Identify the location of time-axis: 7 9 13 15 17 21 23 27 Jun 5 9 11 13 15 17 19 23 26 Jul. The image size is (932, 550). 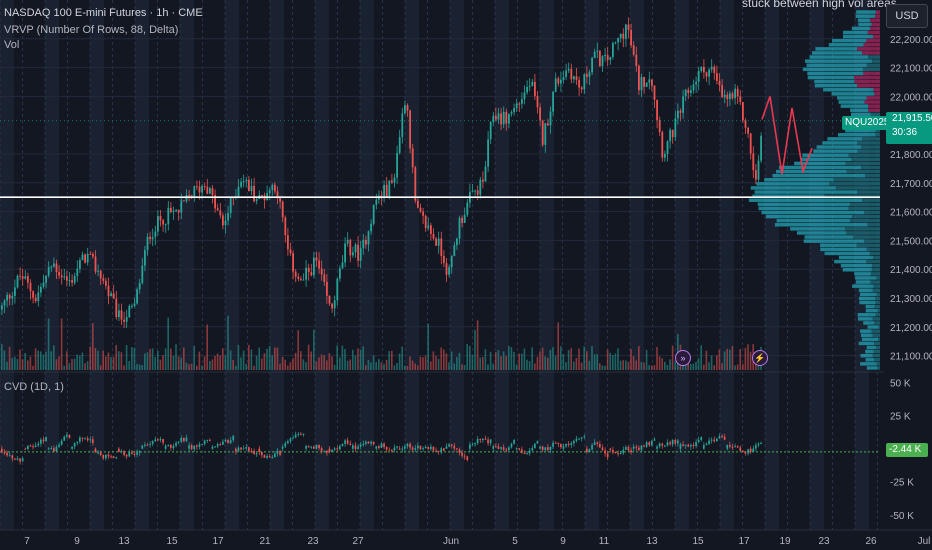
(466, 539).